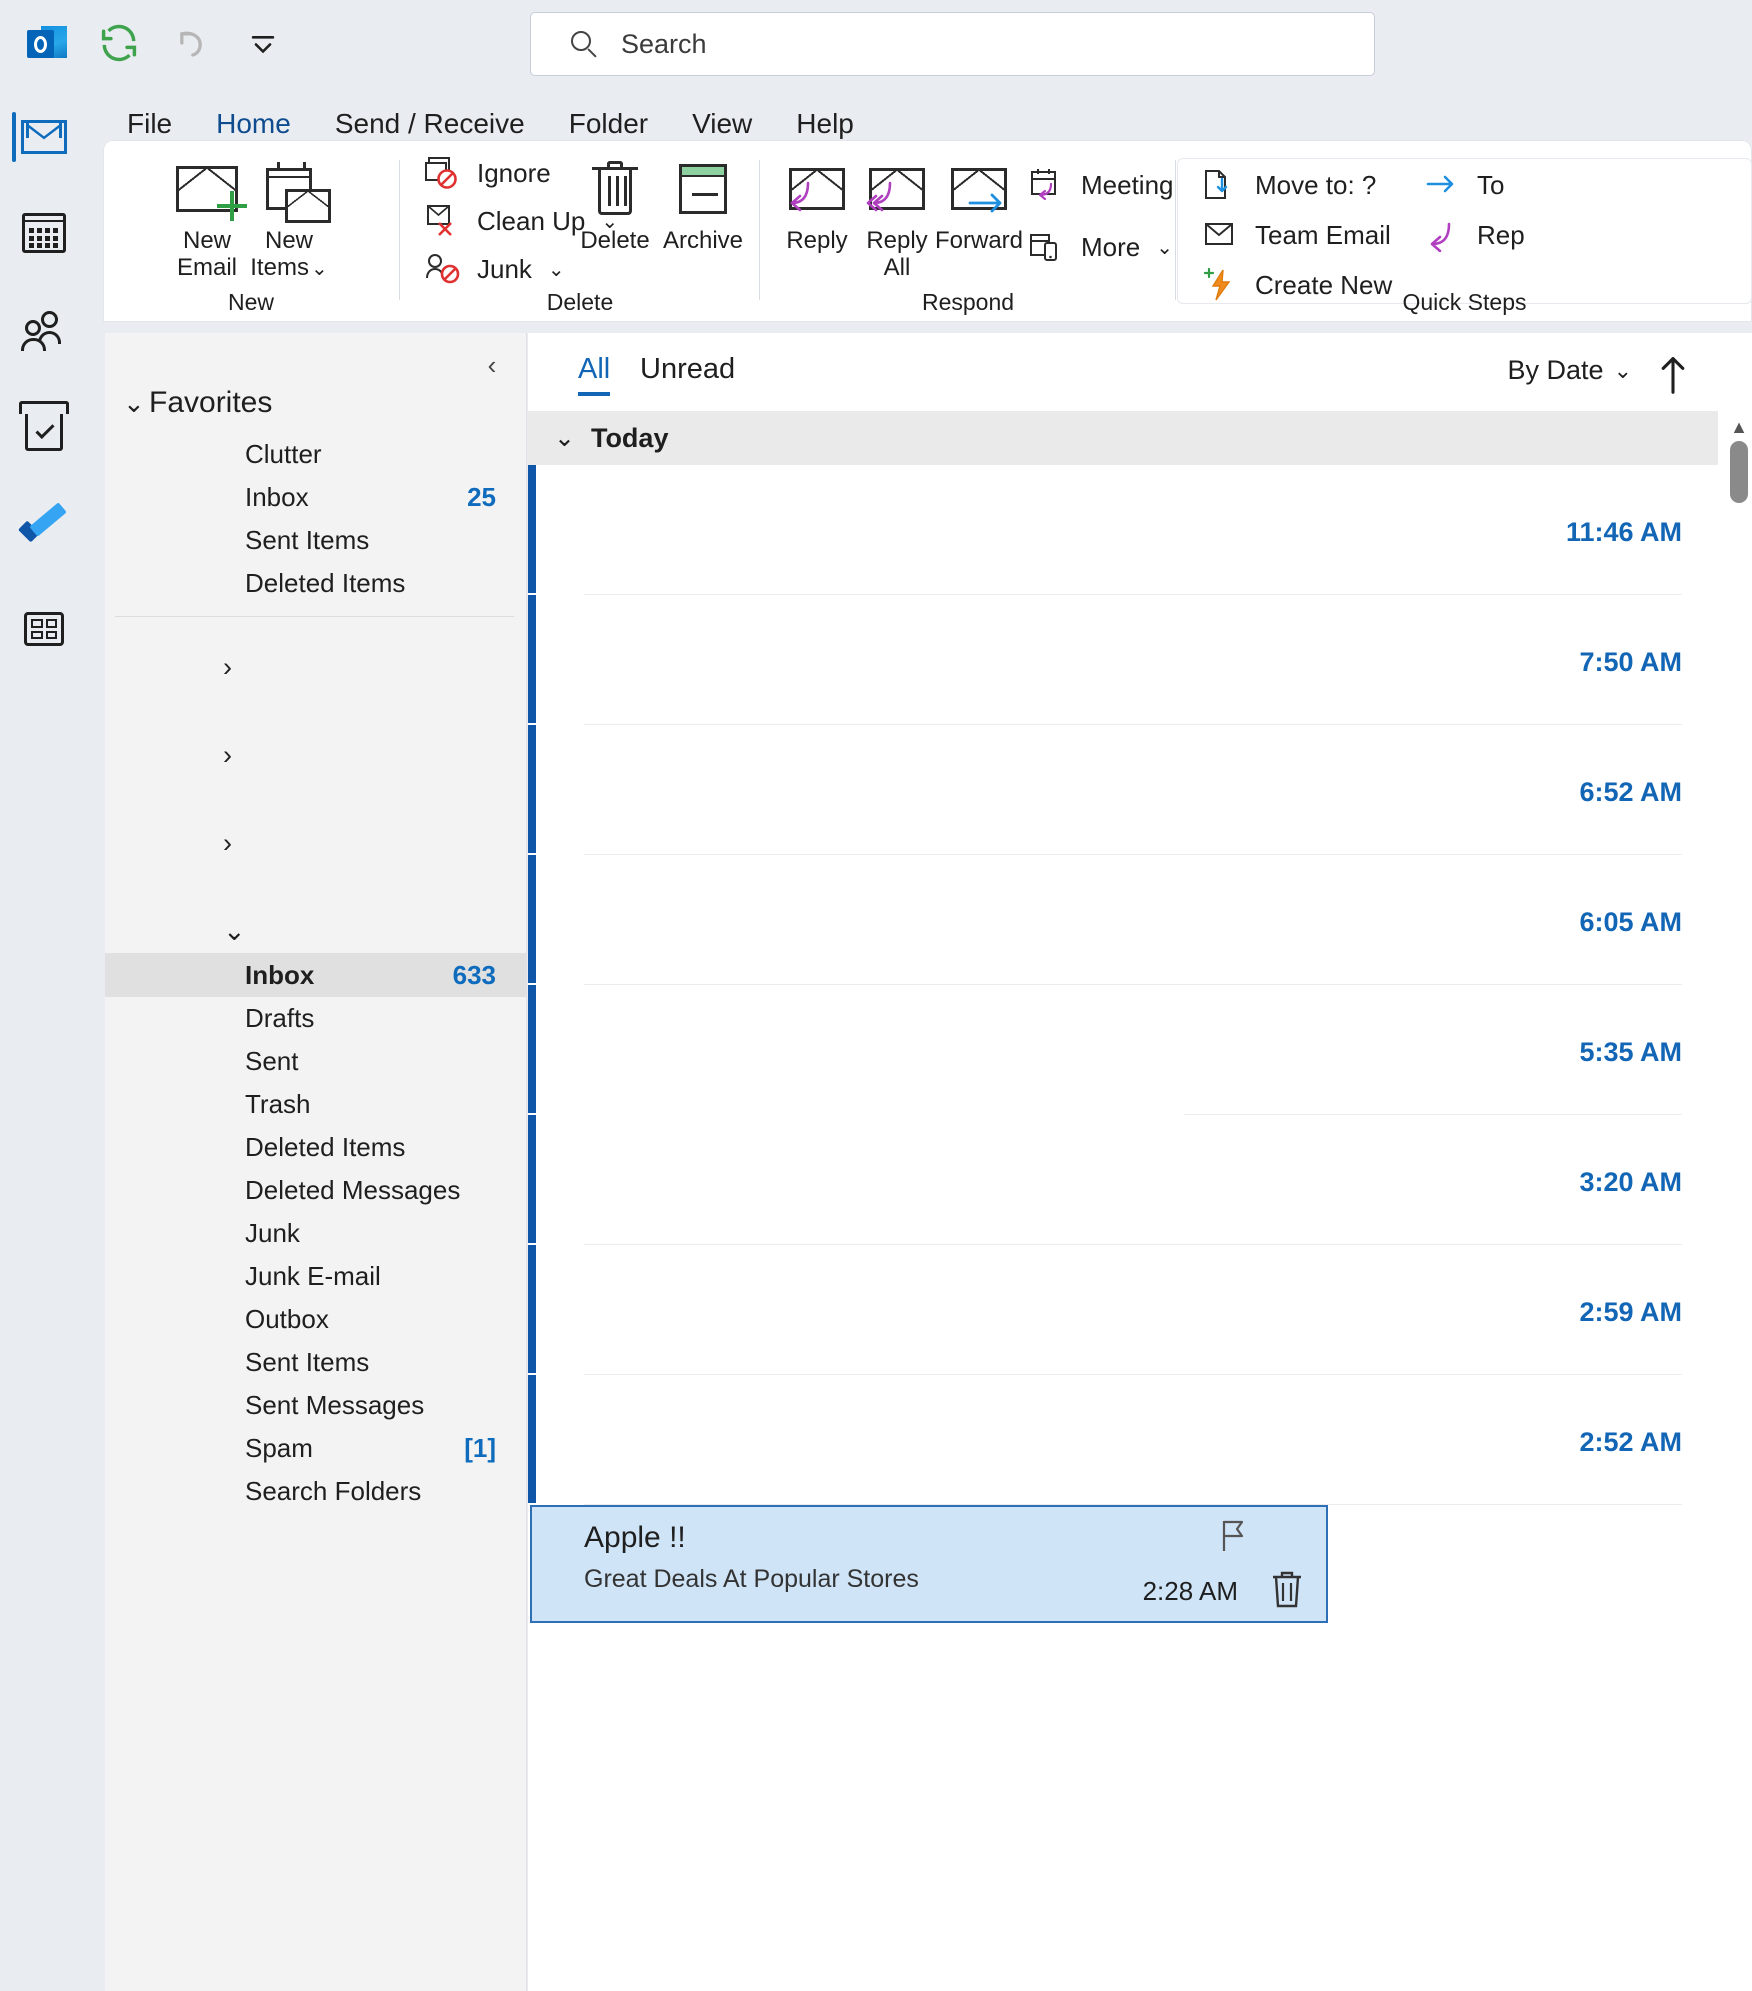 The height and width of the screenshot is (1991, 1752). What do you see at coordinates (594, 374) in the screenshot?
I see `filter-all: All` at bounding box center [594, 374].